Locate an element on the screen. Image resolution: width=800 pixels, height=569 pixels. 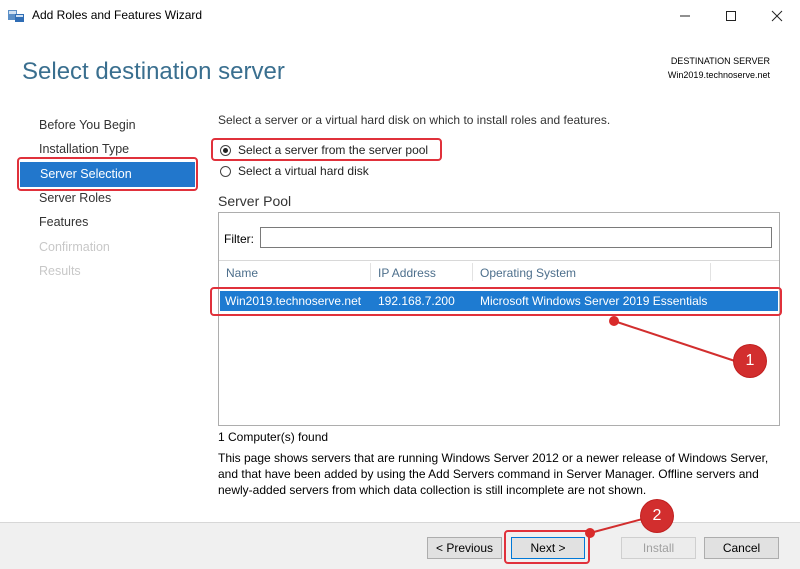
step-badge-2: 2 is located at coordinates (657, 516).